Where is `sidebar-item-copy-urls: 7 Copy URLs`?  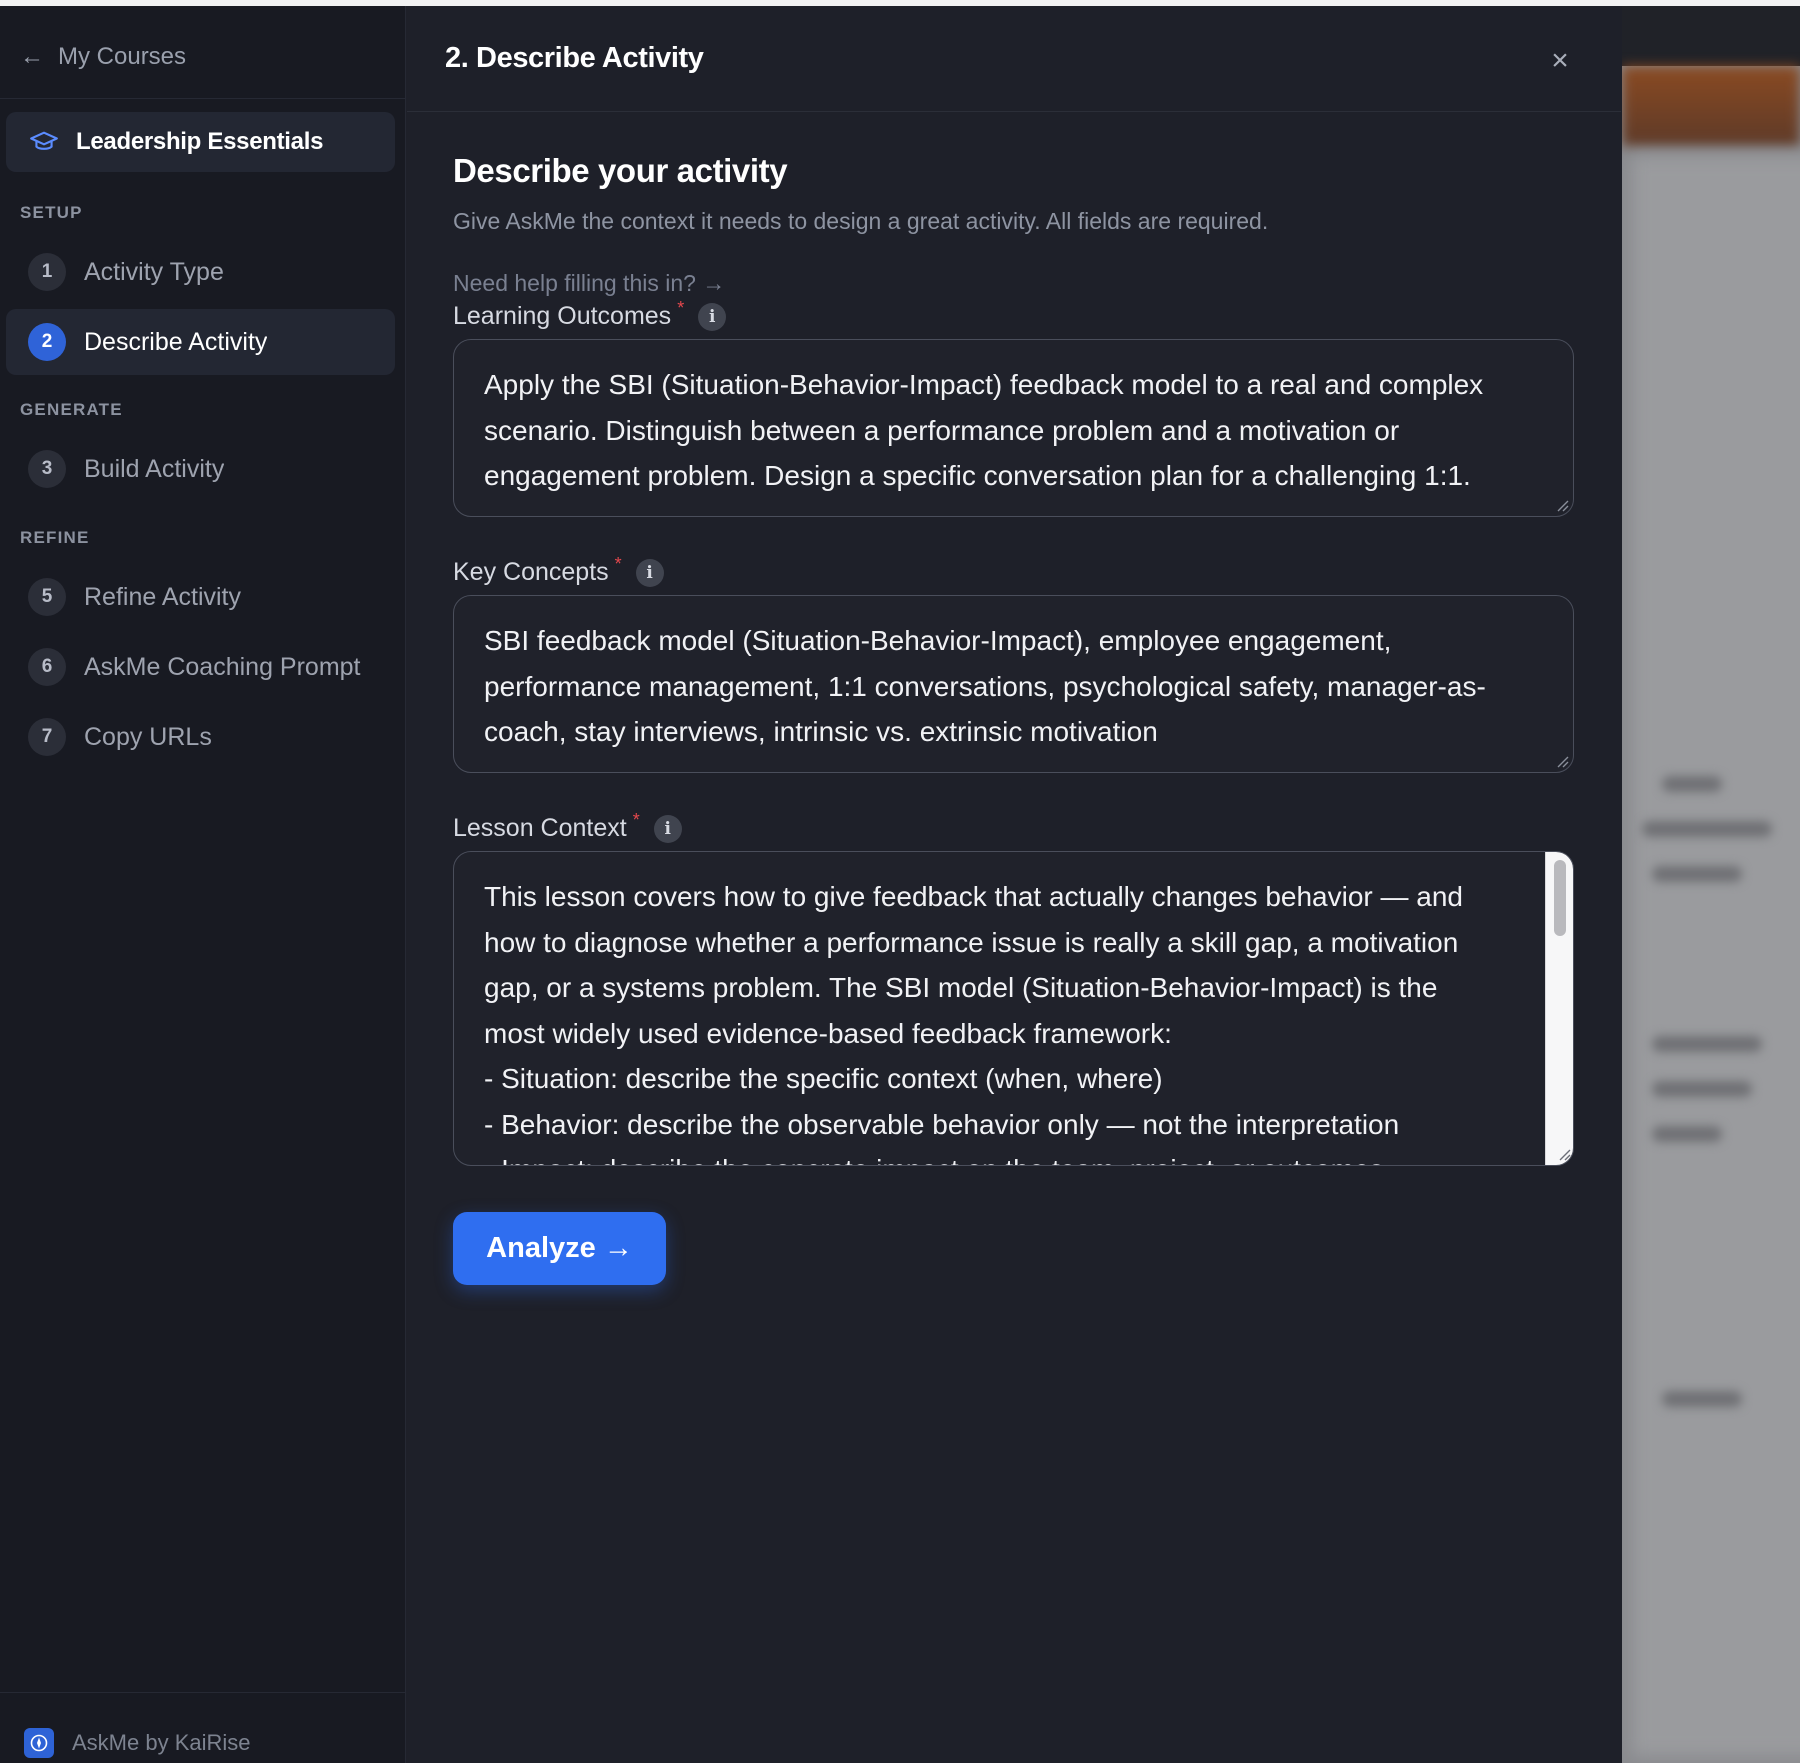
sidebar-item-copy-urls: 7 Copy URLs is located at coordinates (200, 737).